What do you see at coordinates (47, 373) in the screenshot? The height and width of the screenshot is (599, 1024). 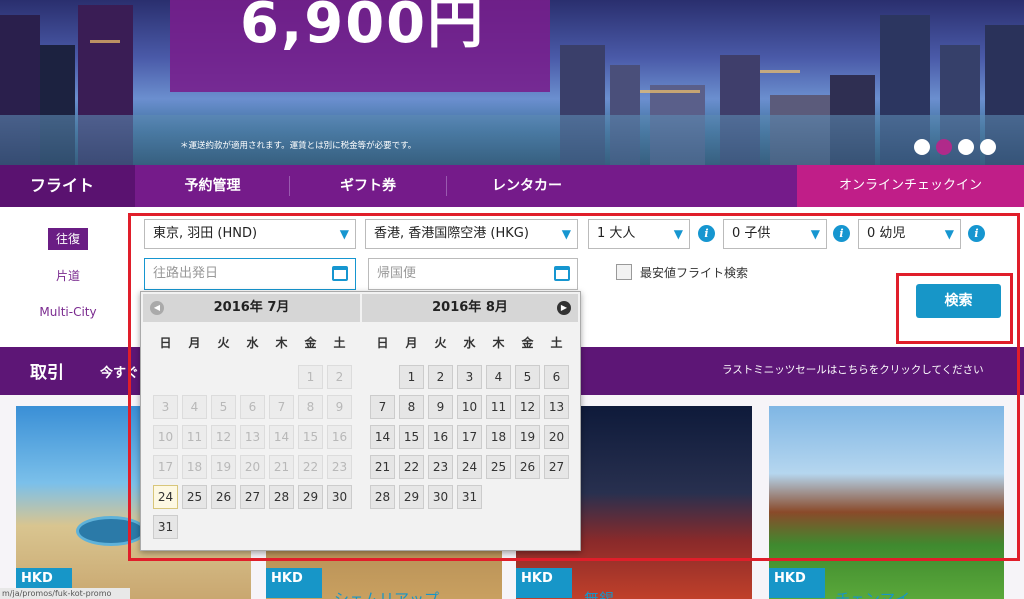 I see `deals-title: 取引` at bounding box center [47, 373].